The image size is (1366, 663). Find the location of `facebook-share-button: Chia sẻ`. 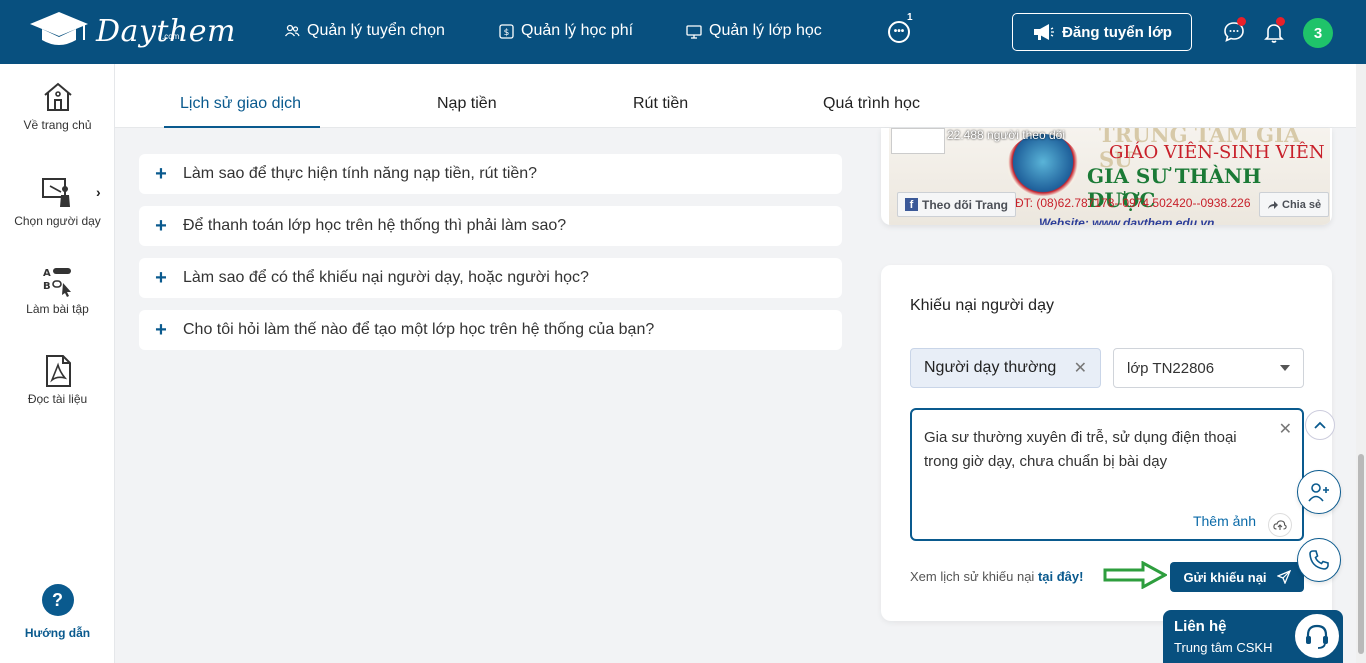

facebook-share-button: Chia sẻ is located at coordinates (1294, 204).